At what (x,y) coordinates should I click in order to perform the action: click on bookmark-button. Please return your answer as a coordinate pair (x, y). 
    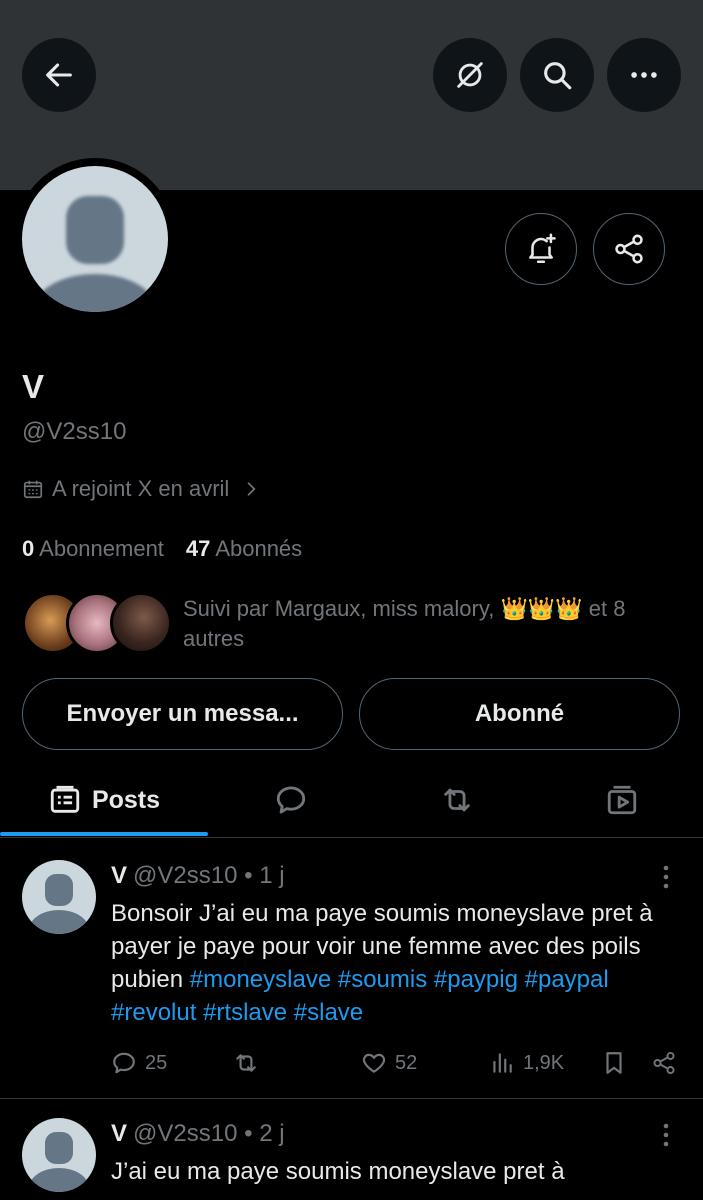
    Looking at the image, I should click on (614, 1063).